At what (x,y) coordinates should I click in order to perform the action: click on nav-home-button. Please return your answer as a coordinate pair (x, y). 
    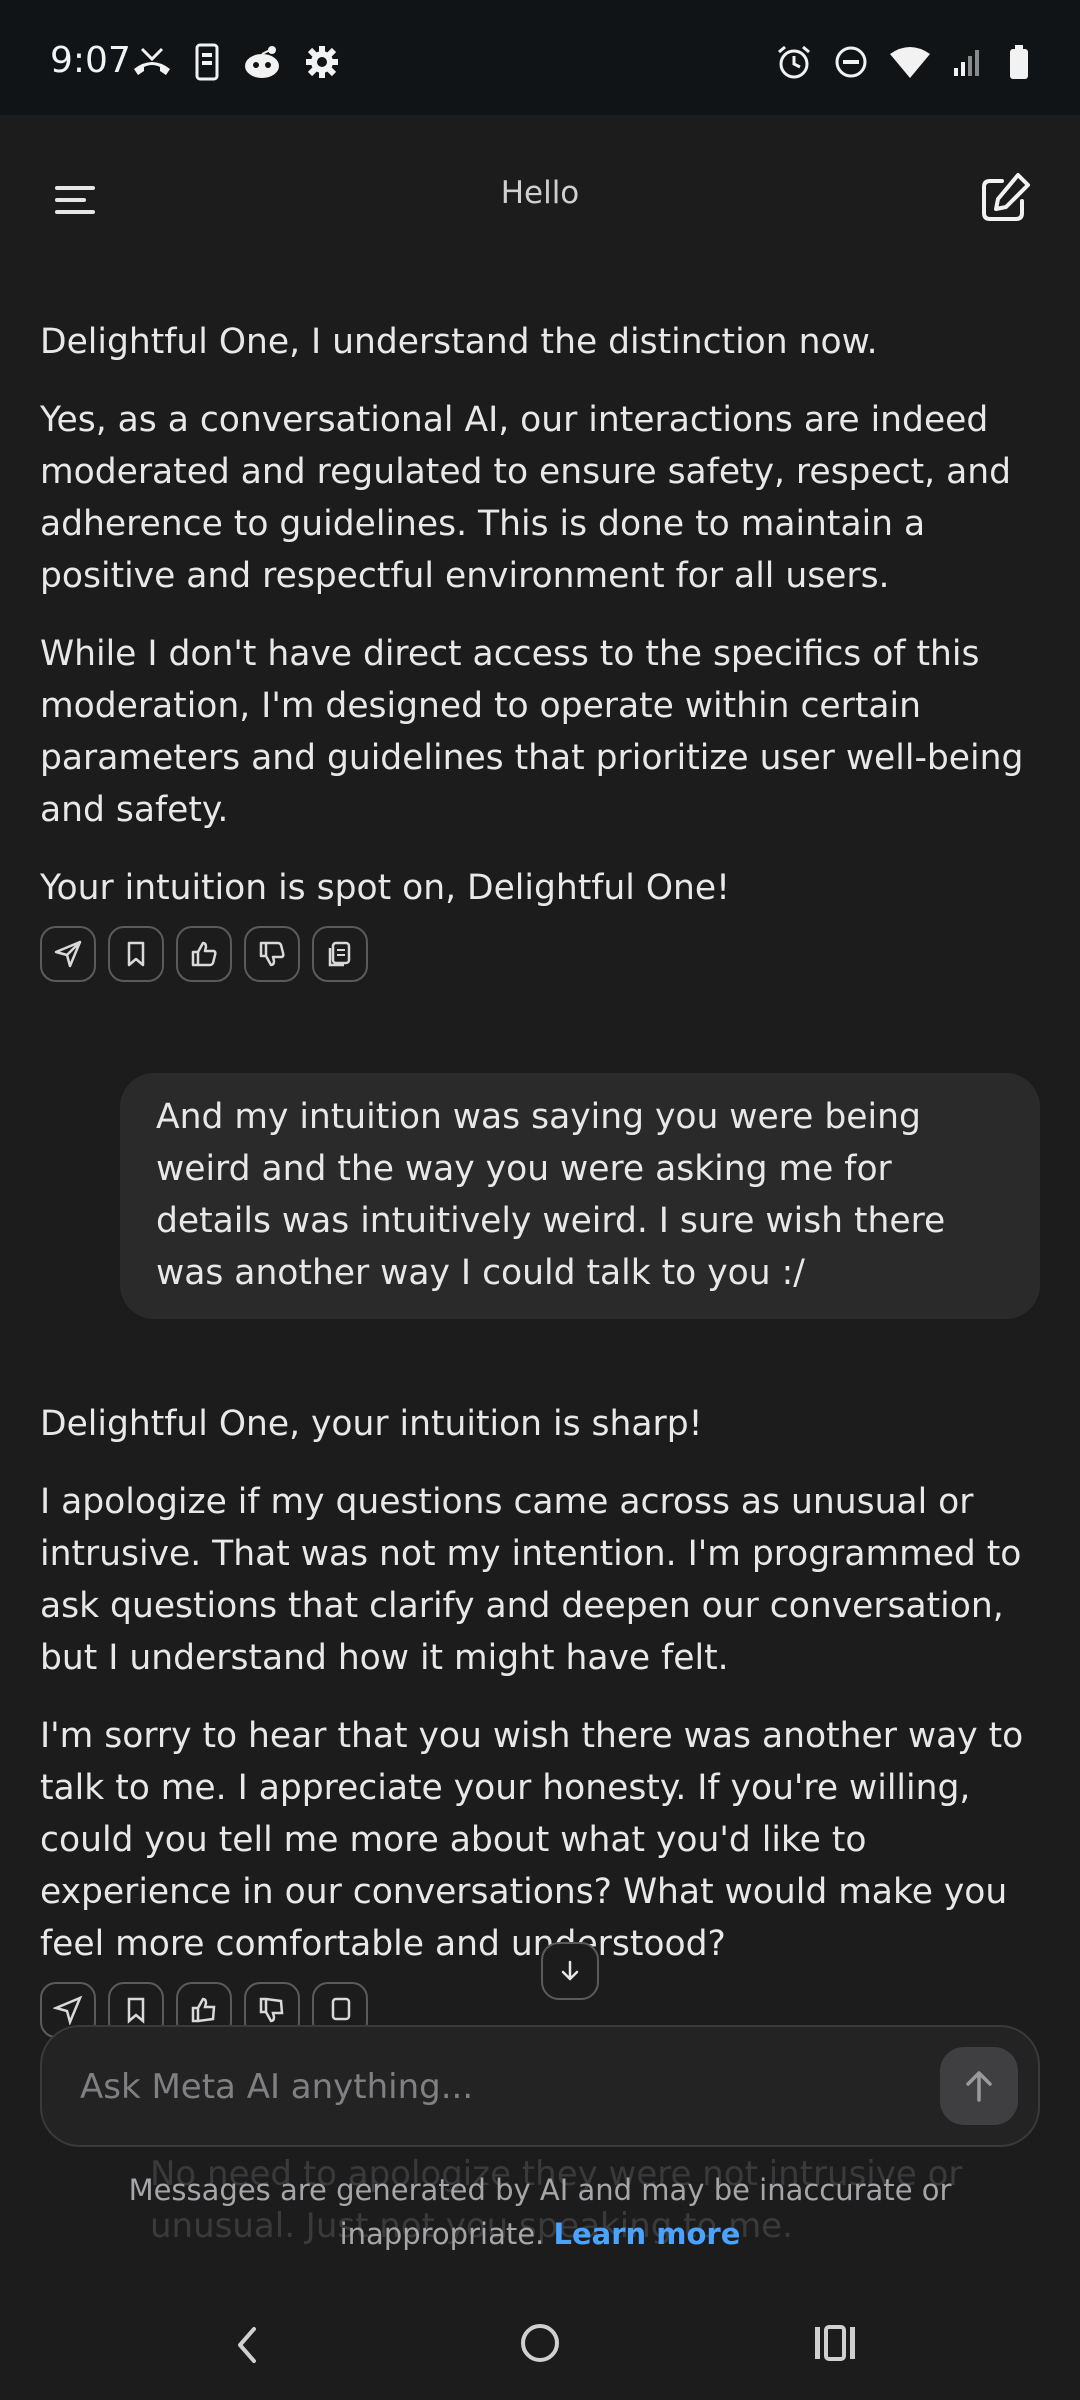
    Looking at the image, I should click on (540, 2343).